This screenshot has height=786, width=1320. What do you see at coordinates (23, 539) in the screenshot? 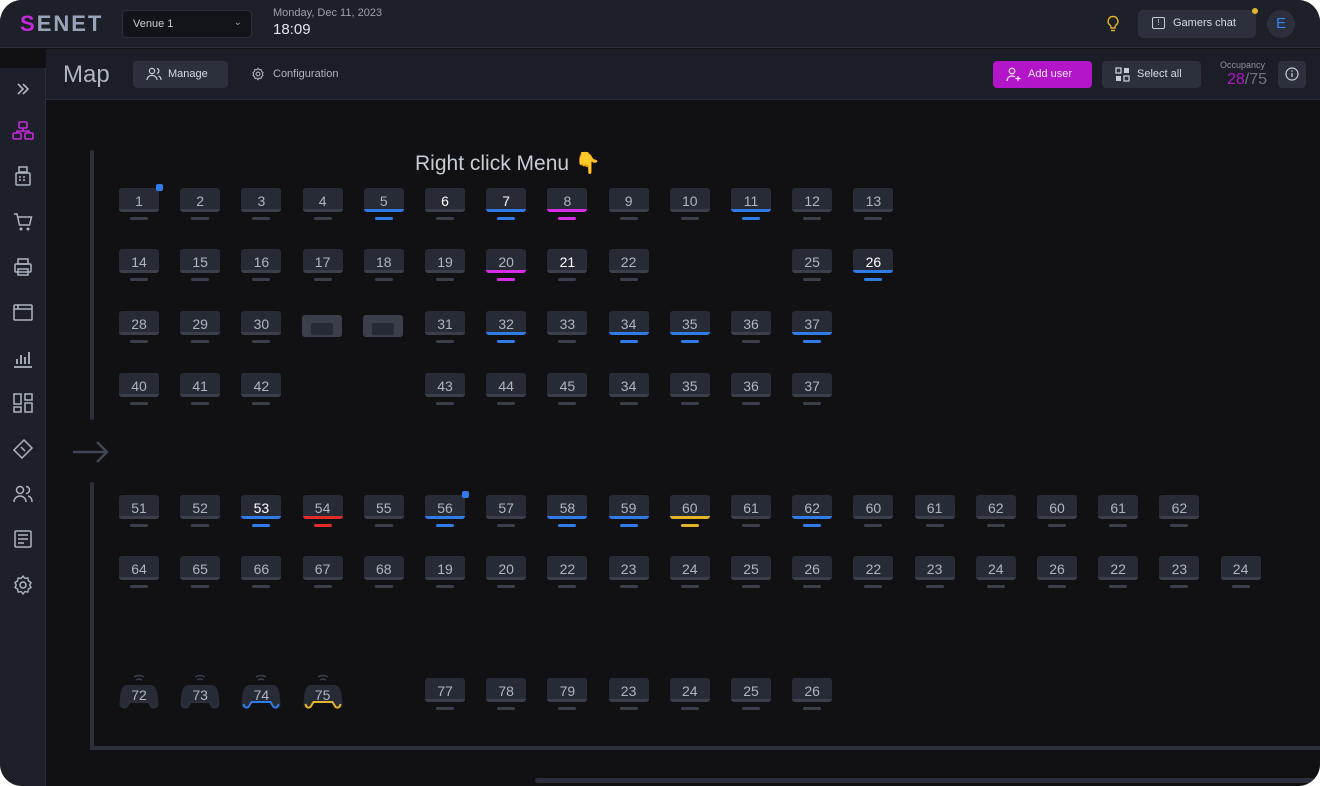
I see `report-icon` at bounding box center [23, 539].